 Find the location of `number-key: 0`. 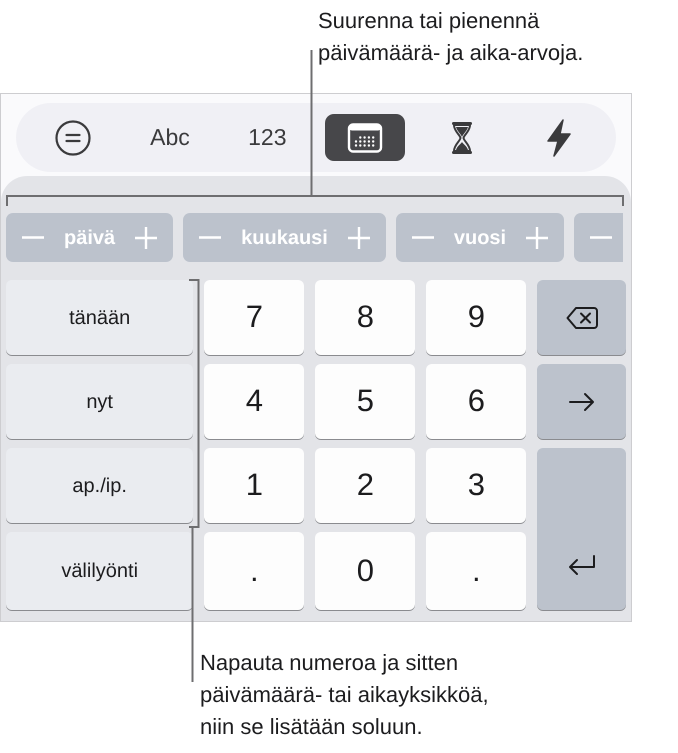

number-key: 0 is located at coordinates (365, 571).